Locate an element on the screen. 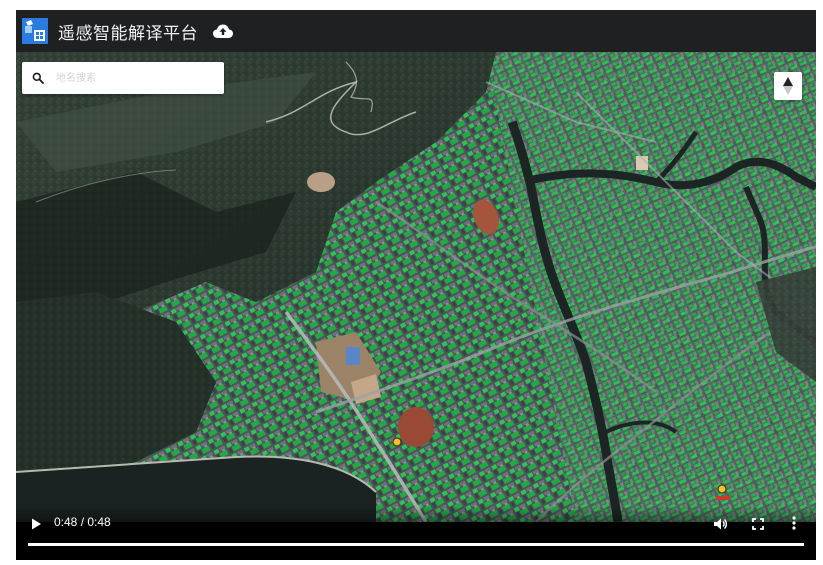  compass-button is located at coordinates (788, 86).